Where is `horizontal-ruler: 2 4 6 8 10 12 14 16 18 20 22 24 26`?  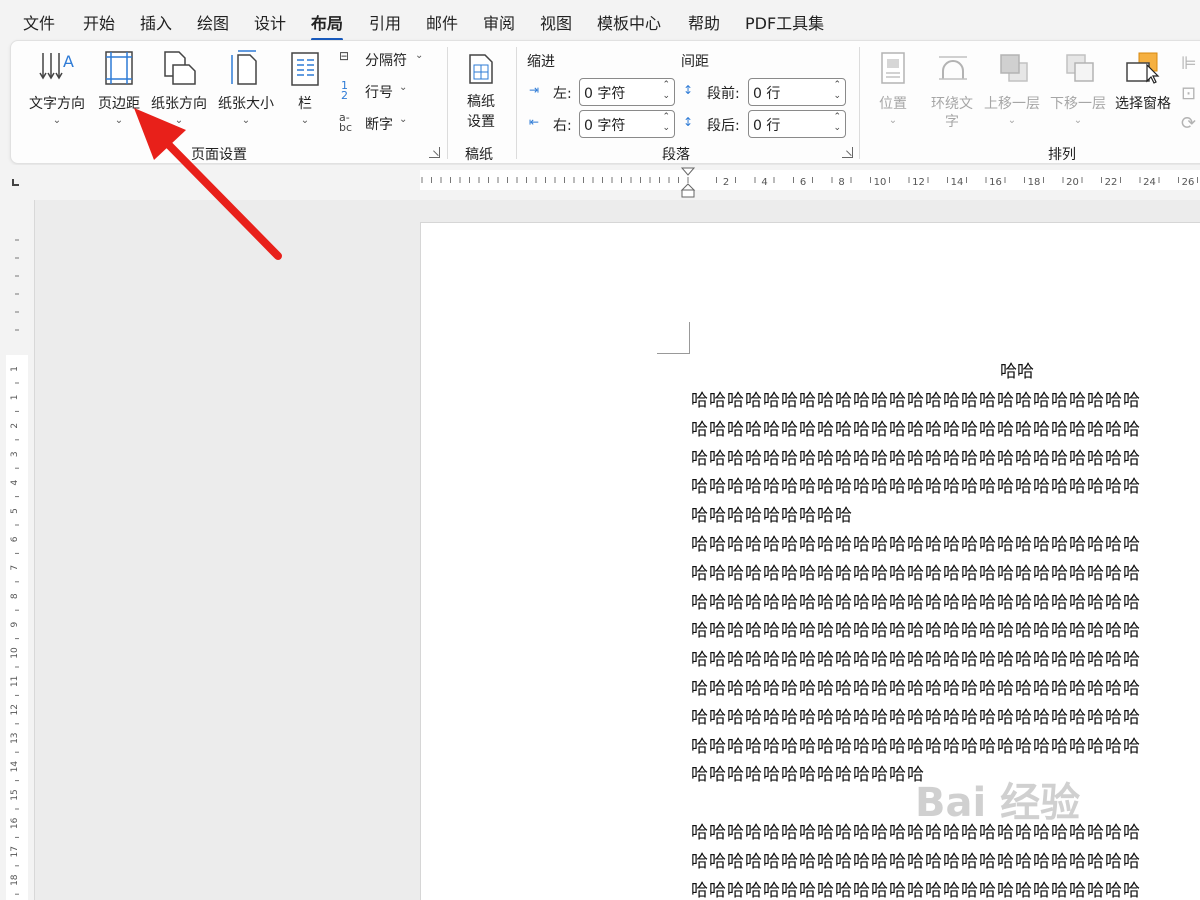
horizontal-ruler: 2 4 6 8 10 12 14 16 18 20 22 24 26 is located at coordinates (810, 180).